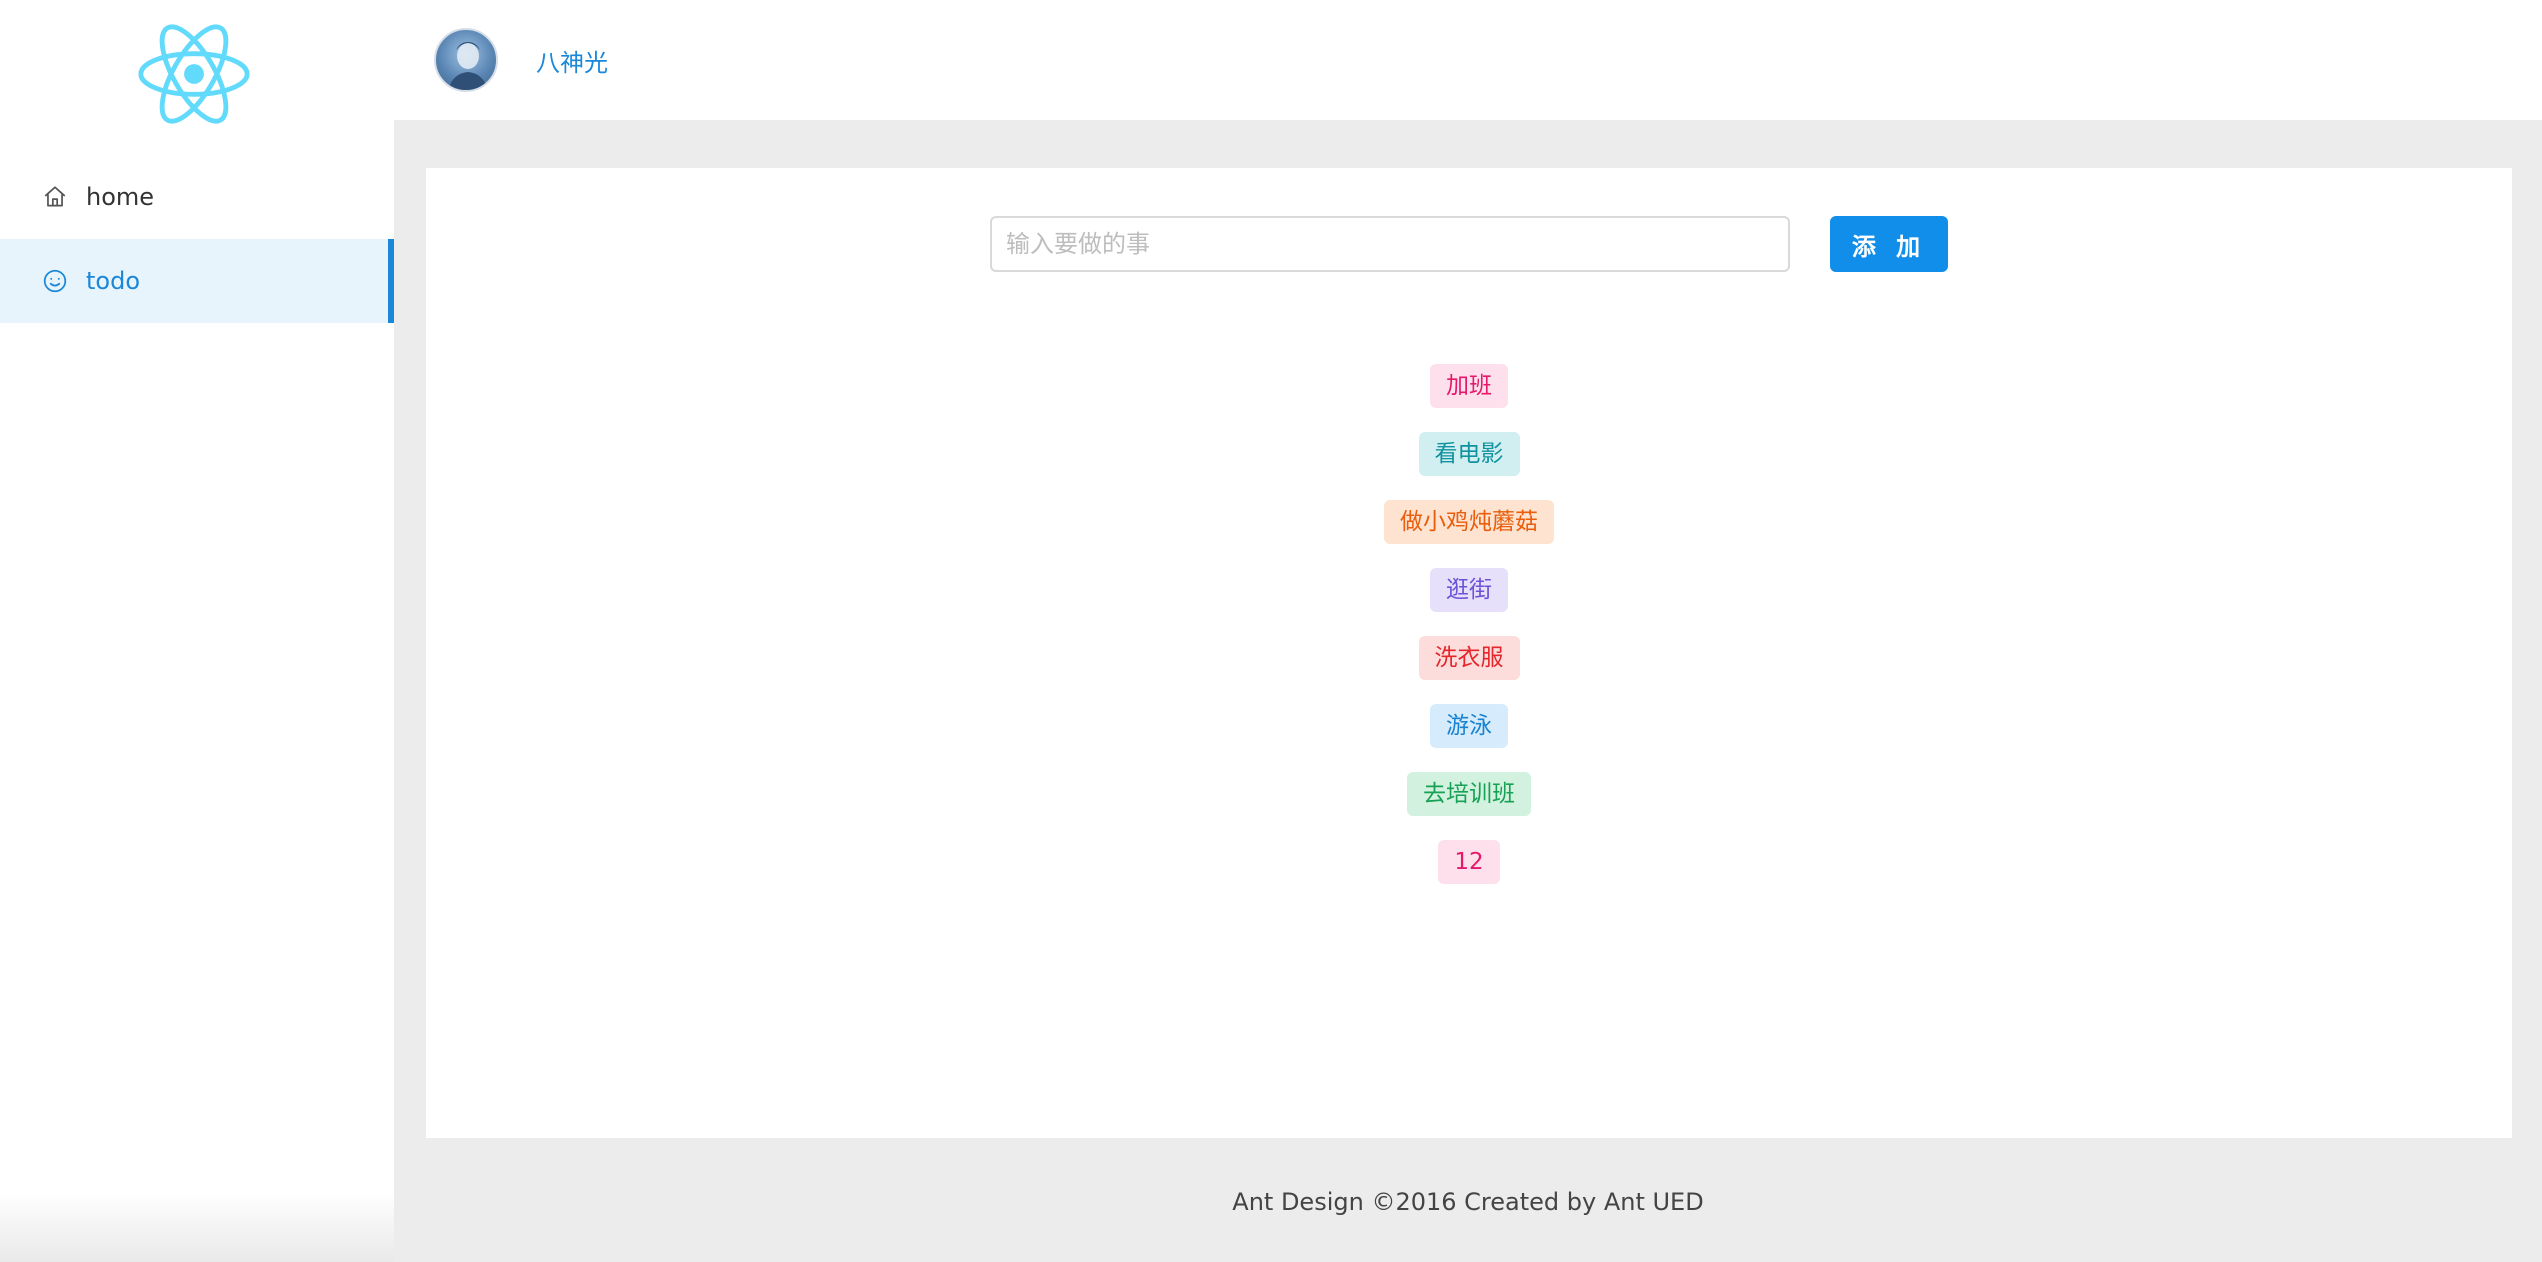  I want to click on home-icon, so click(55, 197).